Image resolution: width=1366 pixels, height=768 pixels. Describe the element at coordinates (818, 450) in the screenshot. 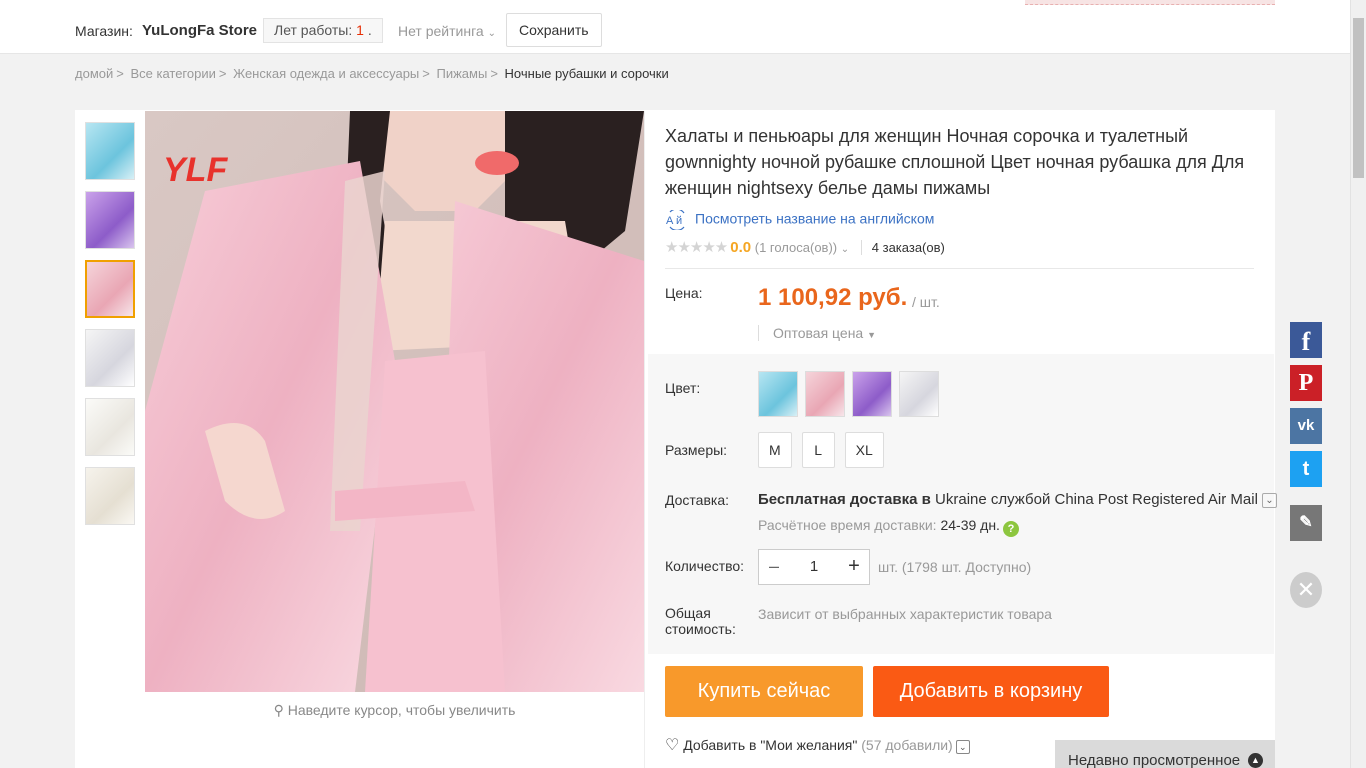

I see `size-option-l: L` at that location.